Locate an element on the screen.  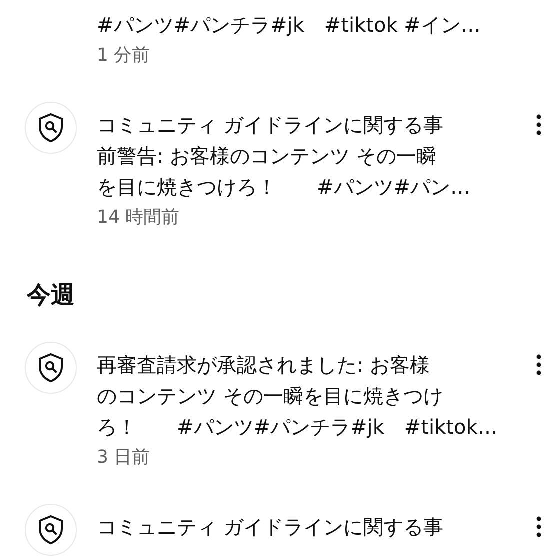
notification-text: コミュニティ ガイドラインに関する事 is located at coordinates (297, 527).